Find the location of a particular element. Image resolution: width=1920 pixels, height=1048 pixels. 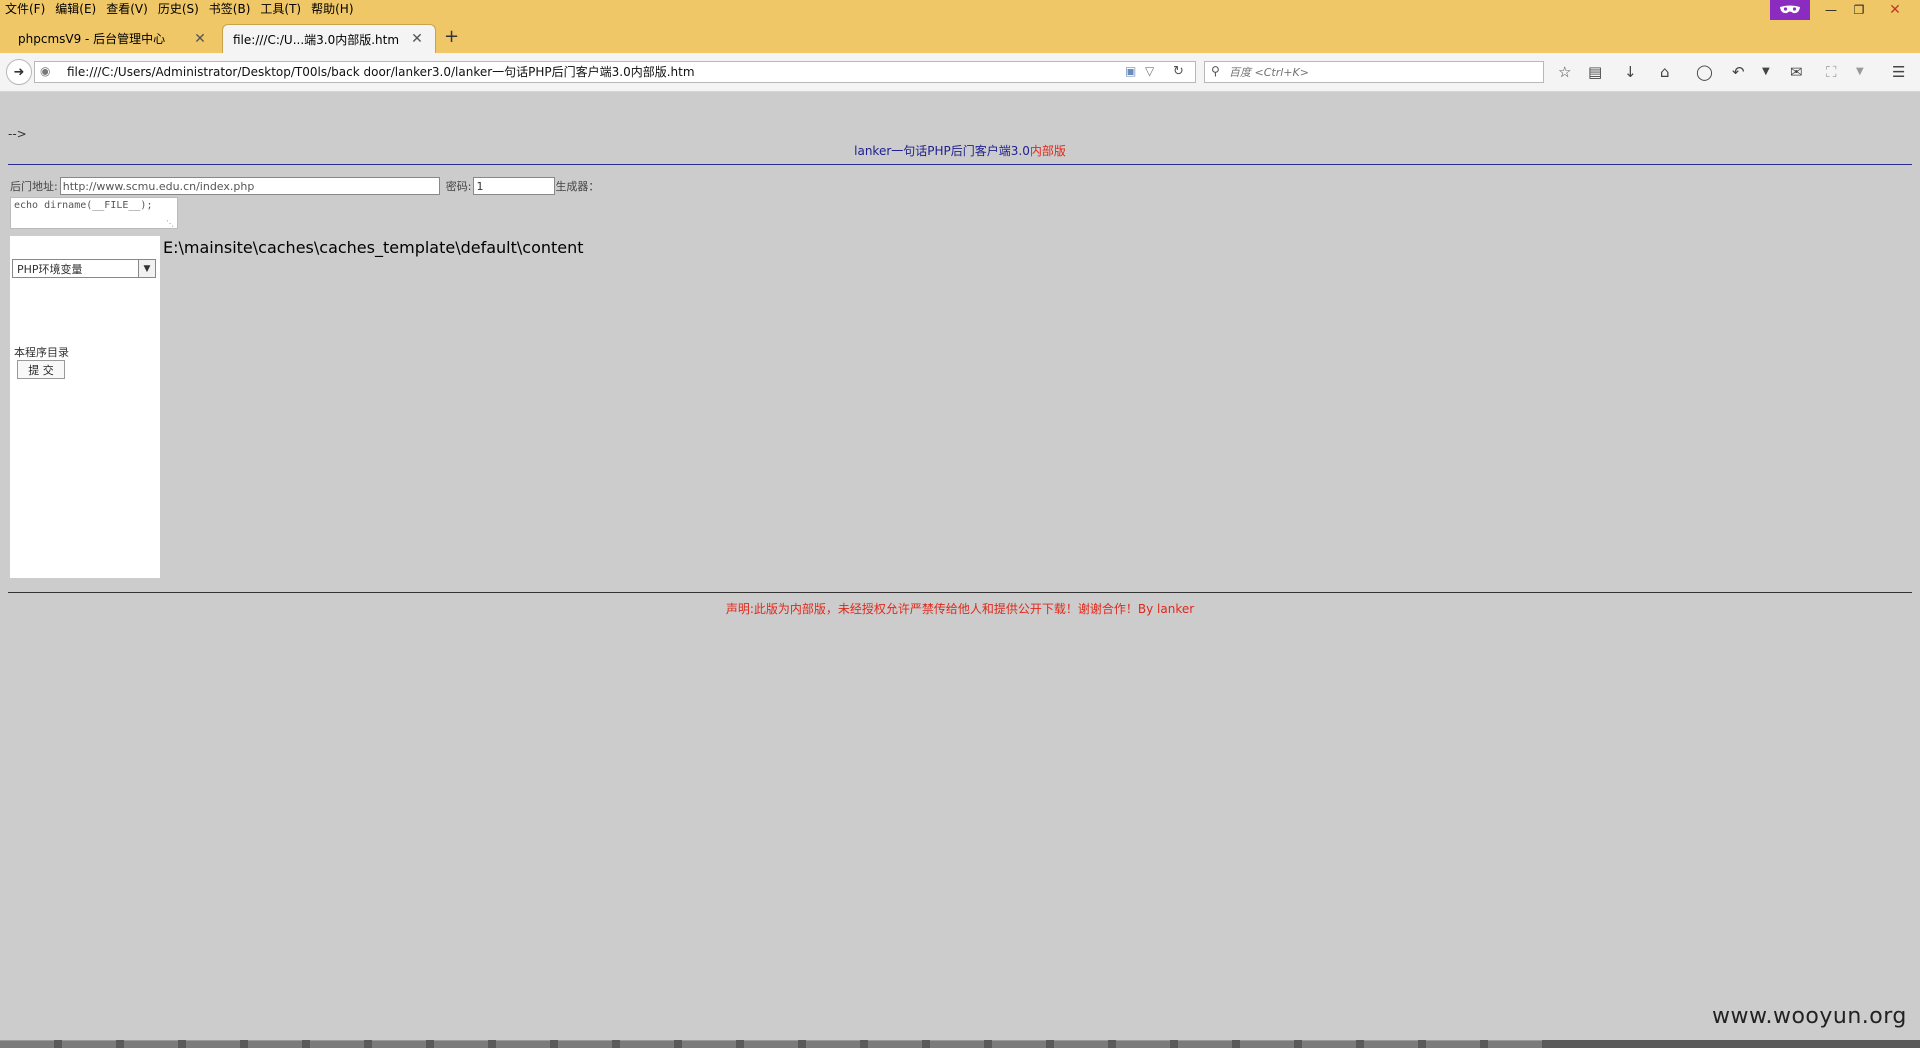

comment-icon: ✉ is located at coordinates (1796, 72).